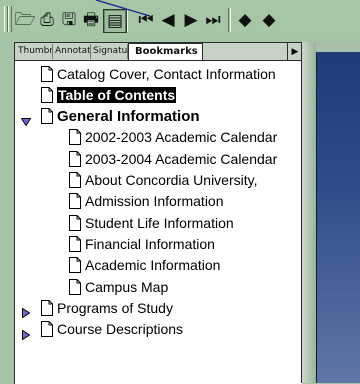 The height and width of the screenshot is (384, 360). Describe the element at coordinates (159, 222) in the screenshot. I see `bookmark-label: Student Life Information` at that location.